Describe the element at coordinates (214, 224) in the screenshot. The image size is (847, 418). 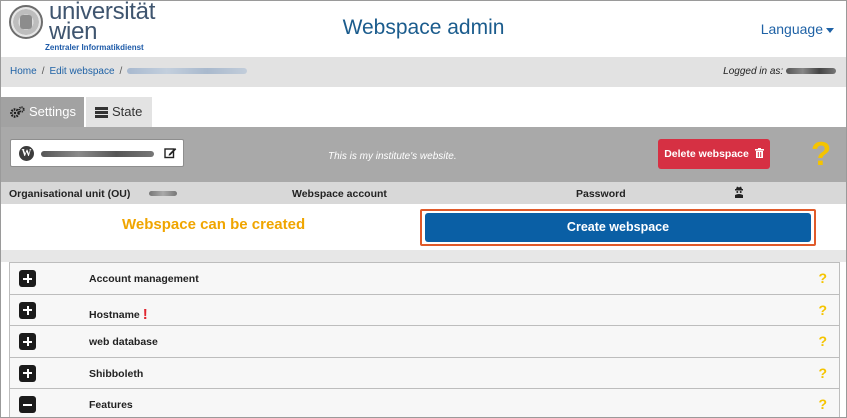
I see `webspace-status-text: Webspace can be created` at that location.